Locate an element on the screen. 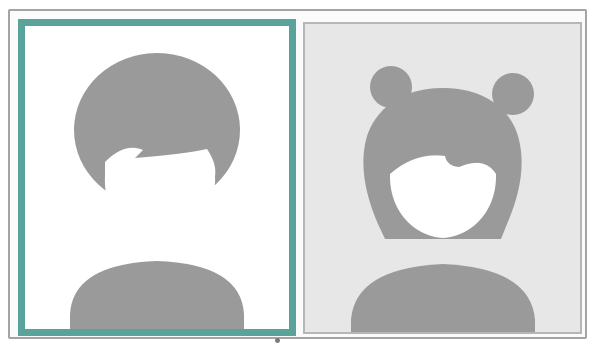 The width and height of the screenshot is (593, 345). indicator-dot is located at coordinates (277, 340).